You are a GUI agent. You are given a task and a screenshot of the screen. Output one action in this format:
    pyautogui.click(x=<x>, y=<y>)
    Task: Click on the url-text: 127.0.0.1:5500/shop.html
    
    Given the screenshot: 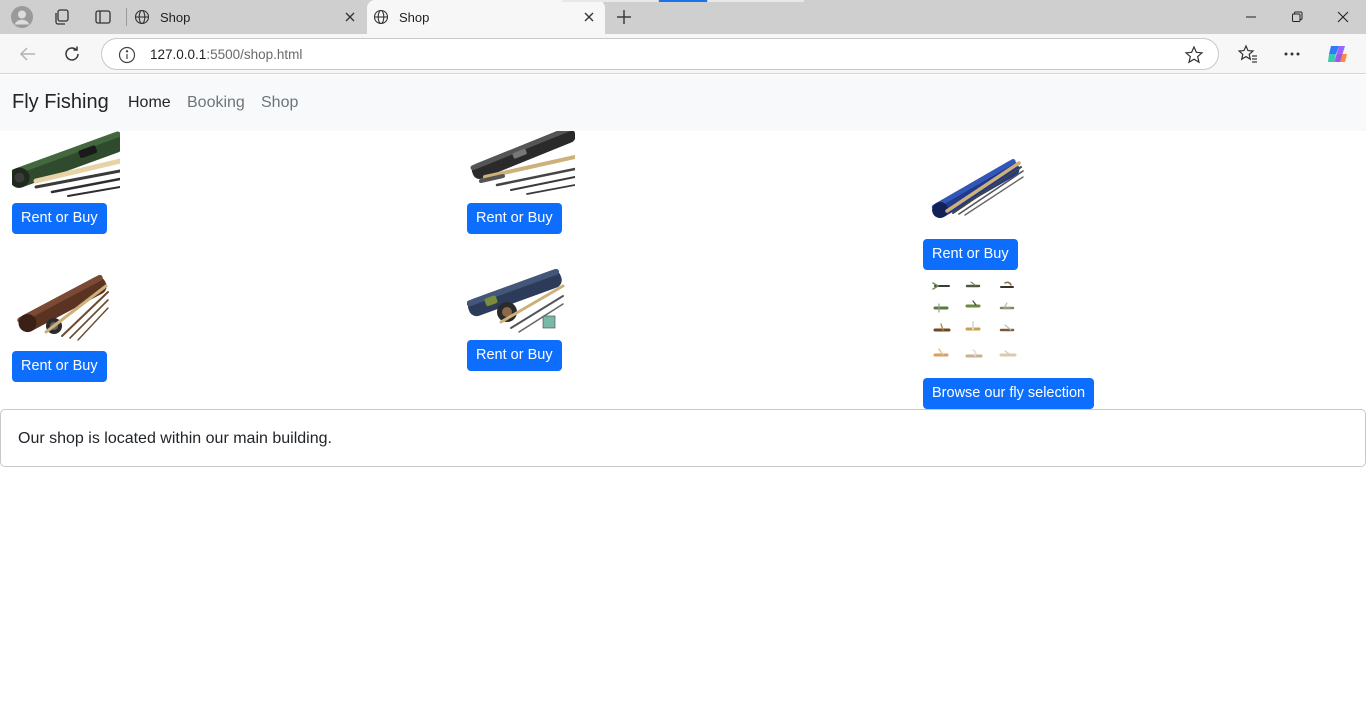 What is the action you would take?
    pyautogui.click(x=226, y=54)
    